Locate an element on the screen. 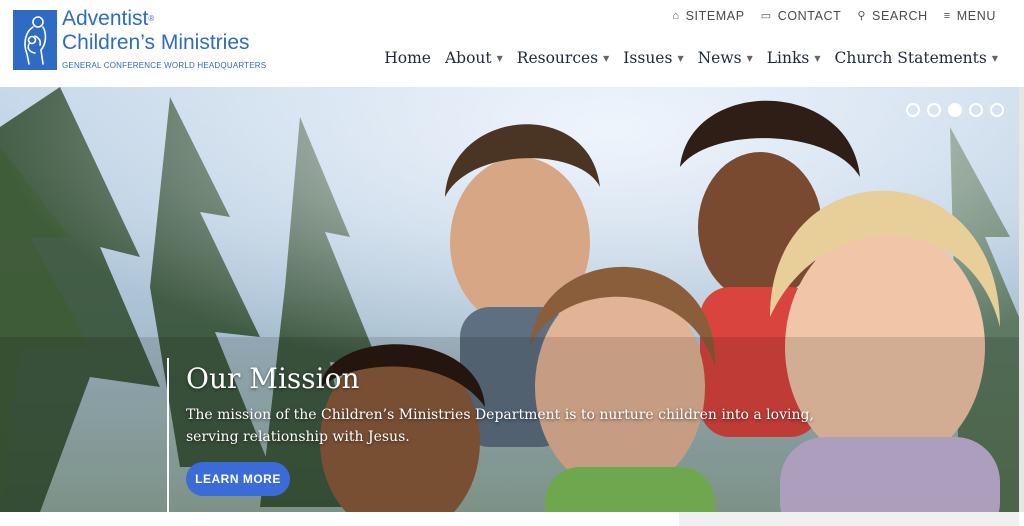 This screenshot has width=1024, height=526. nav-church-statements: Church Statements ▼ is located at coordinates (916, 58).